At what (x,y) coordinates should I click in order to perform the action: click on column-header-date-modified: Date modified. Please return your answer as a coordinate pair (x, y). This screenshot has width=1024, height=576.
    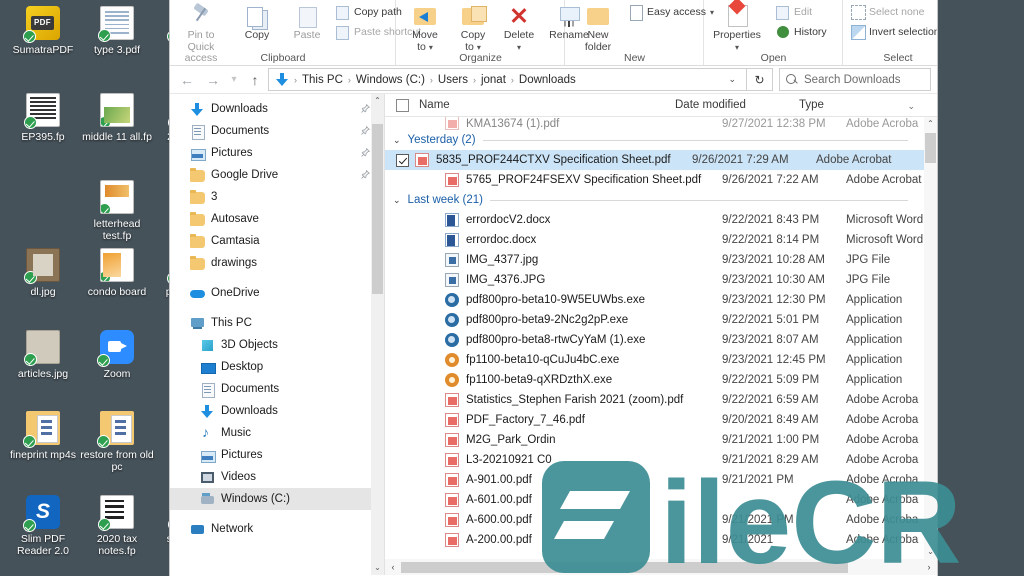
    Looking at the image, I should click on (737, 105).